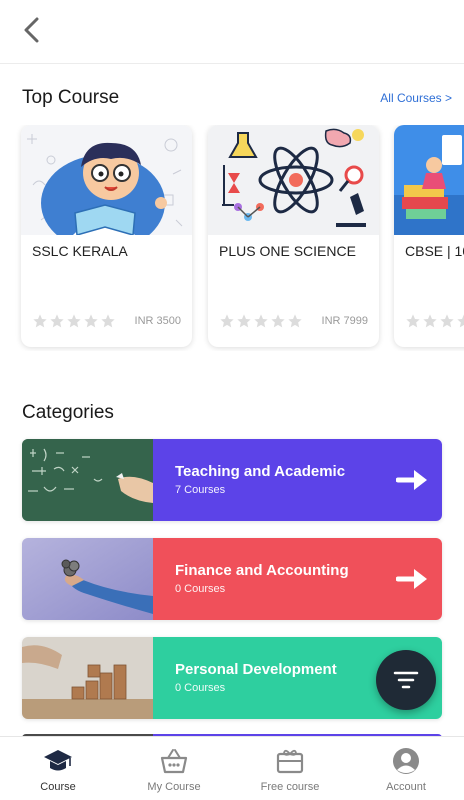 This screenshot has height=800, width=464. I want to click on course-card-sslc: SSLC KERALA INR 3500, so click(106, 236).